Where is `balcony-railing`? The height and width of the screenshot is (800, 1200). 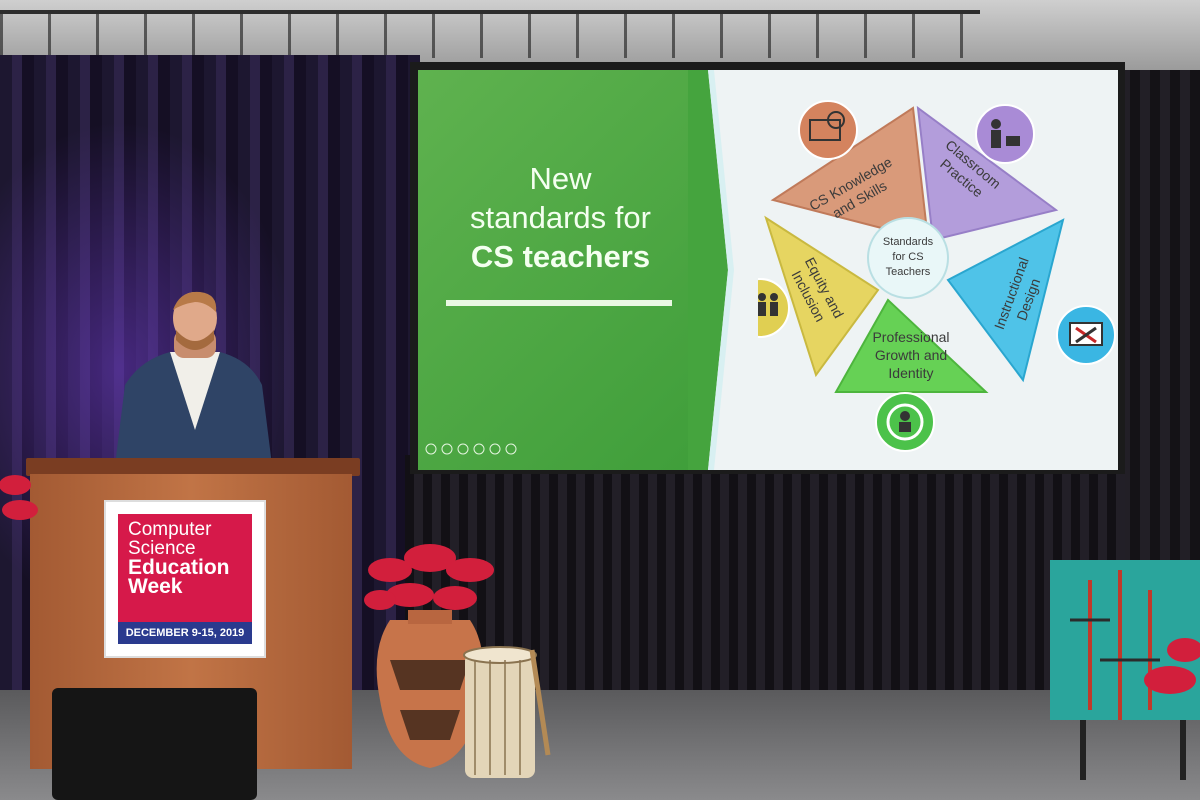
balcony-railing is located at coordinates (490, 34).